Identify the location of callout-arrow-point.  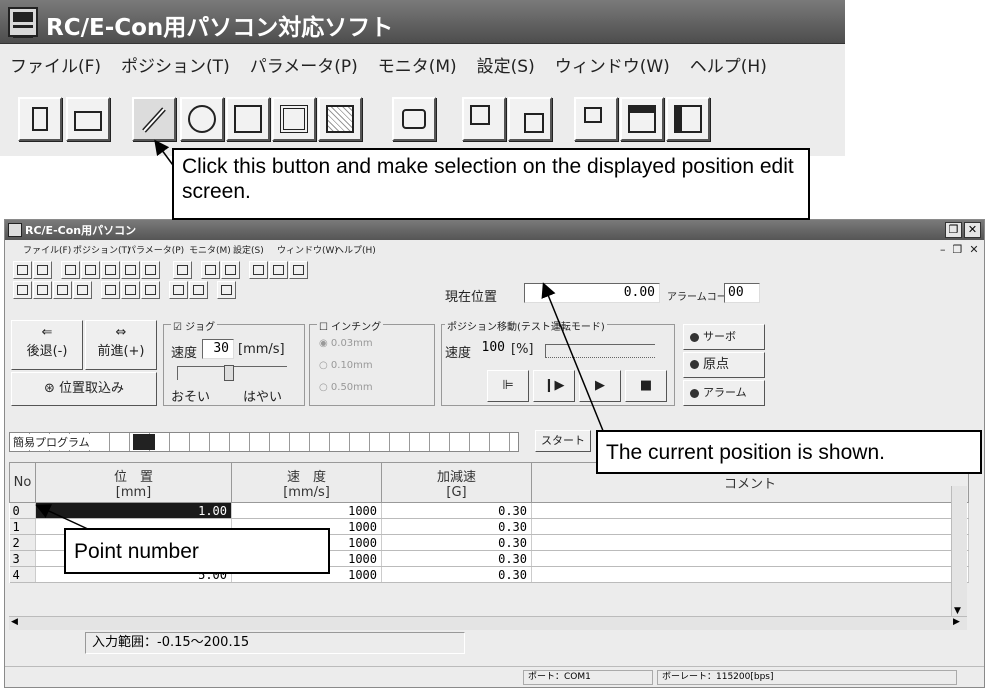
(63, 517).